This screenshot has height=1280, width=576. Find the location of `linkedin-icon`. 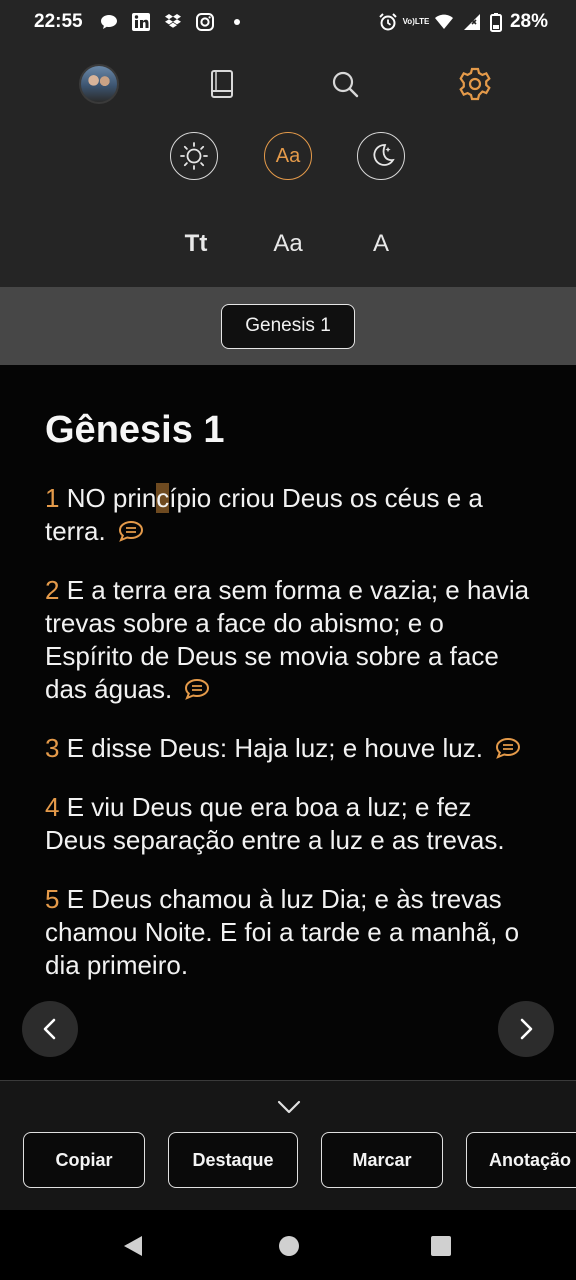

linkedin-icon is located at coordinates (141, 22).